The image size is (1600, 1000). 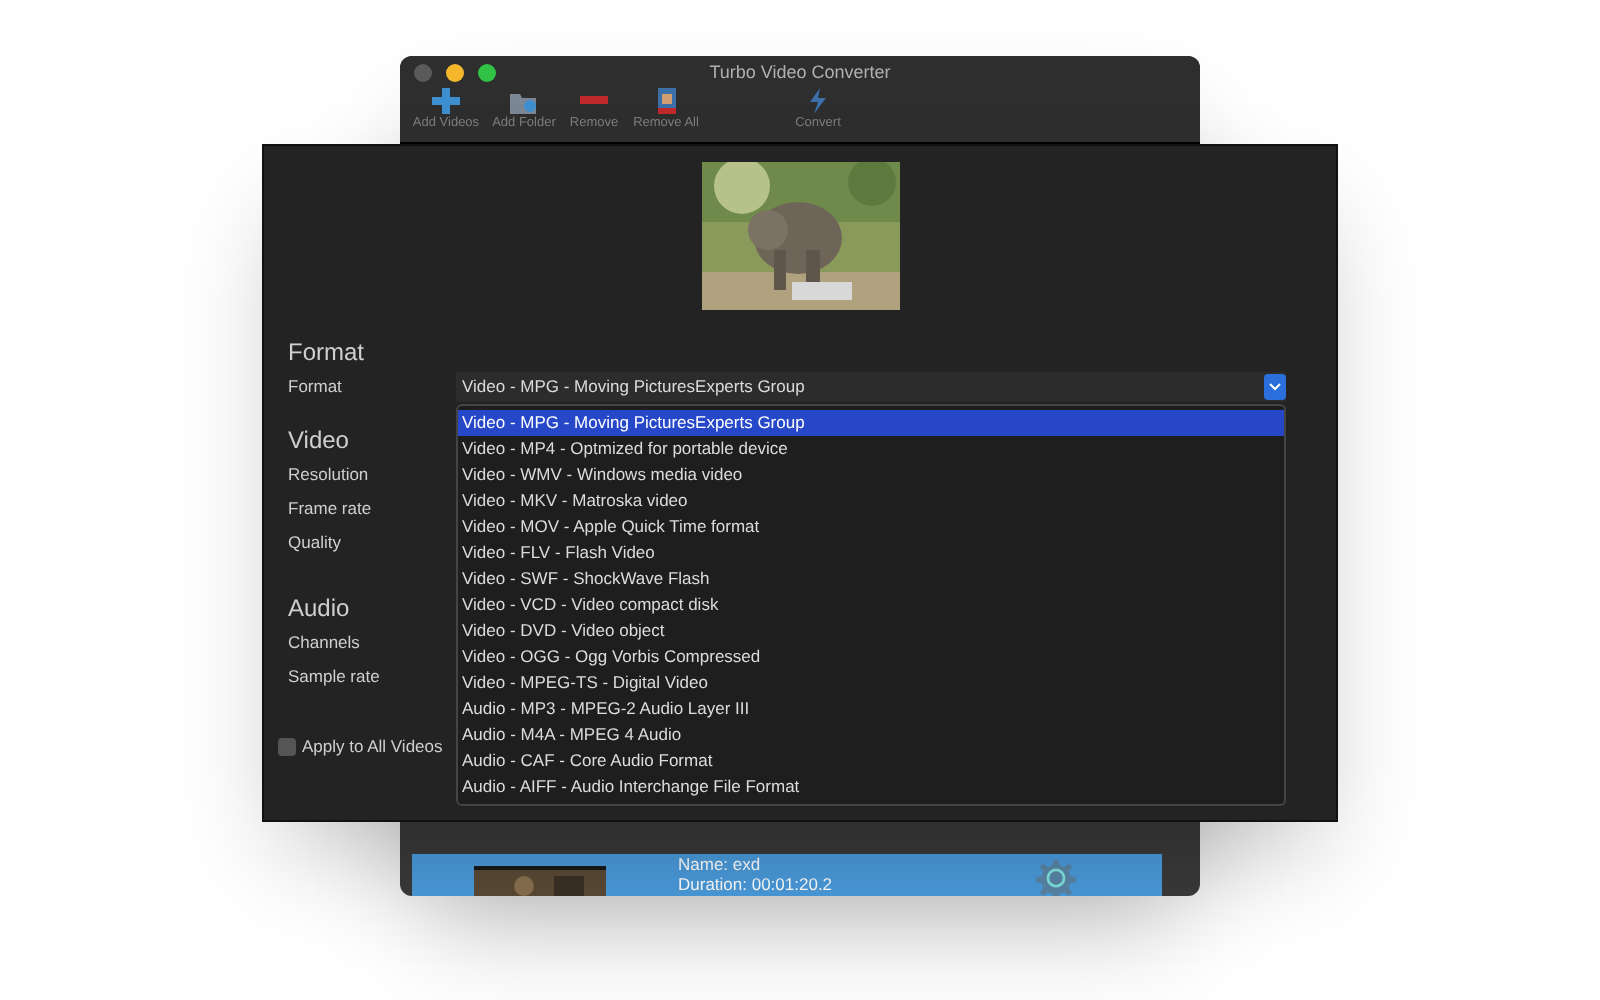 What do you see at coordinates (871, 527) in the screenshot?
I see `dropdown-option: Video - MOV - Apple Quick Time format` at bounding box center [871, 527].